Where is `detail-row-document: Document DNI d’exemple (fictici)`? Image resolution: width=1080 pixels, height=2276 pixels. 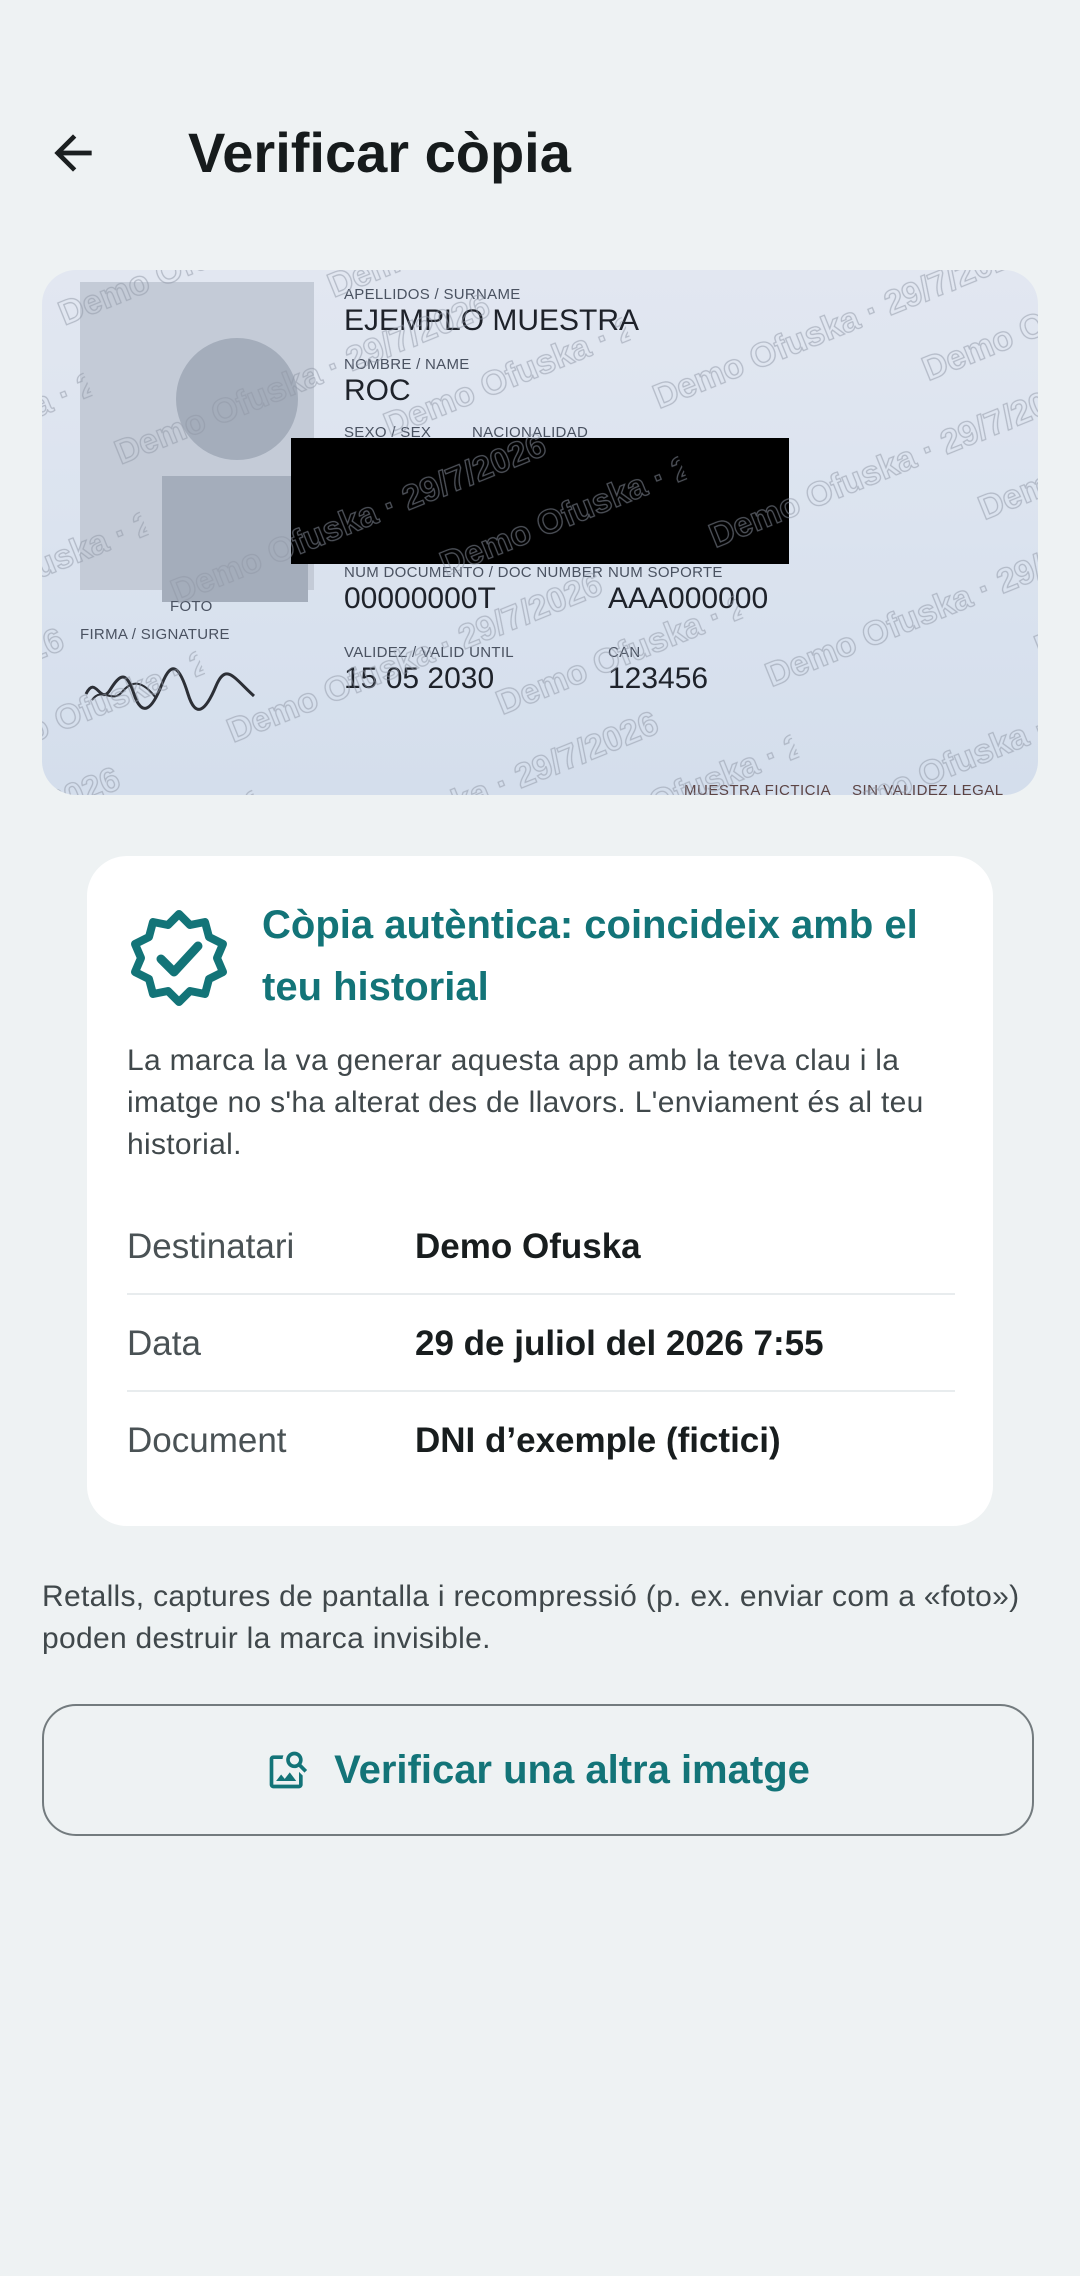
detail-row-document: Document DNI d’exemple (fictici) is located at coordinates (541, 1441).